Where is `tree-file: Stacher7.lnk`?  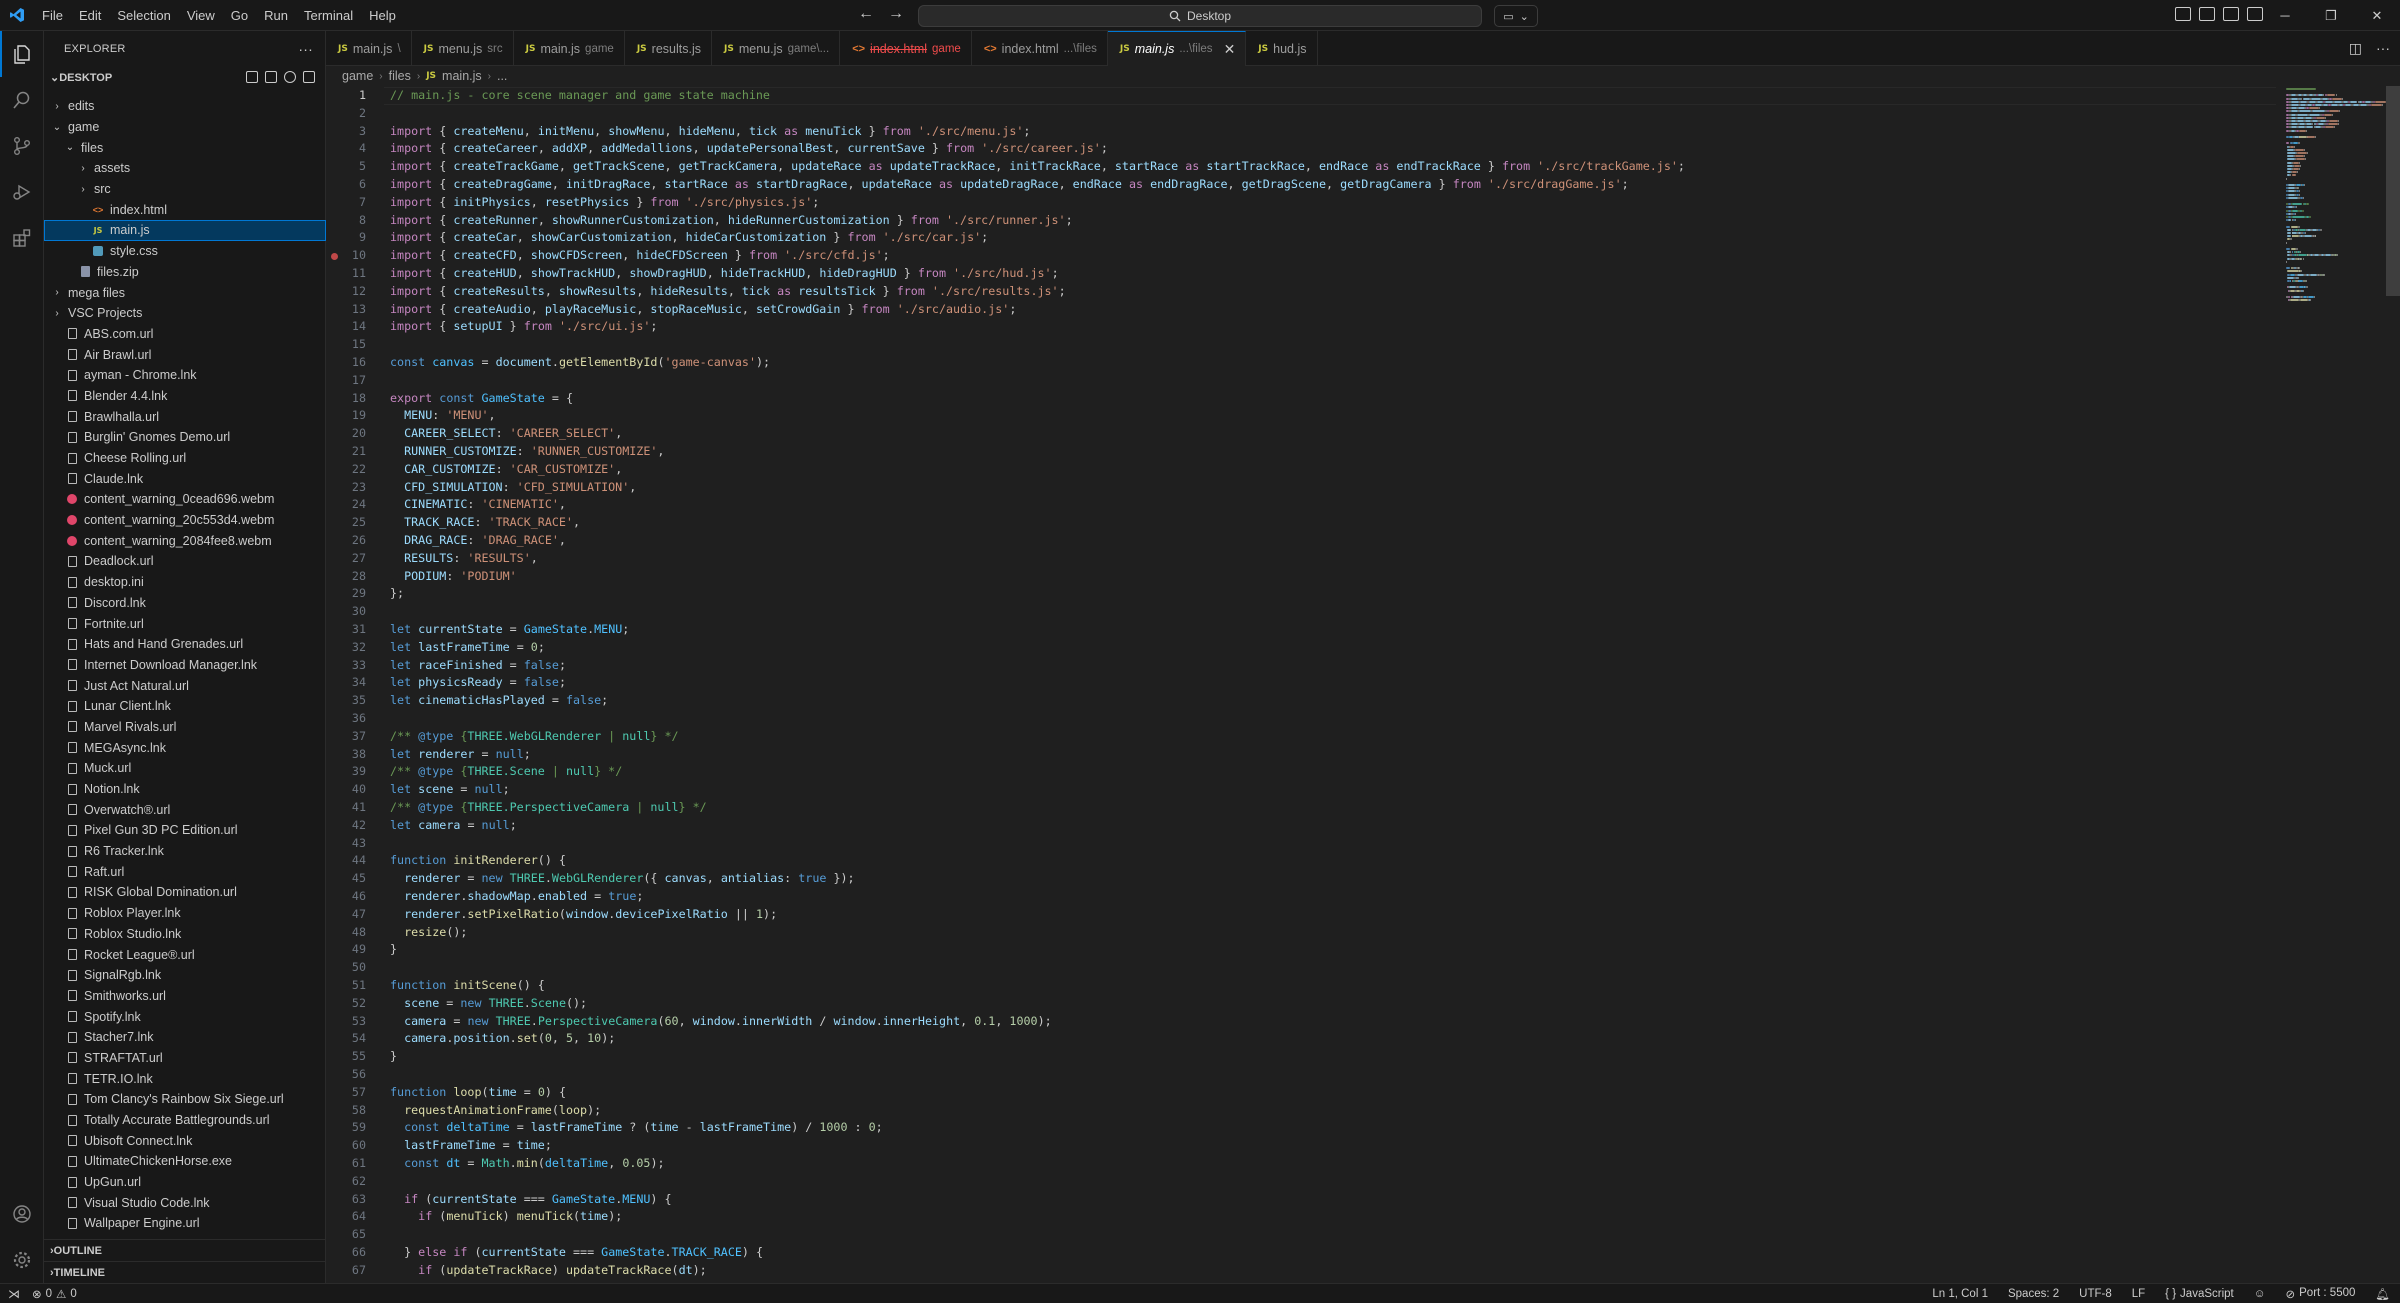 tree-file: Stacher7.lnk is located at coordinates (185, 1037).